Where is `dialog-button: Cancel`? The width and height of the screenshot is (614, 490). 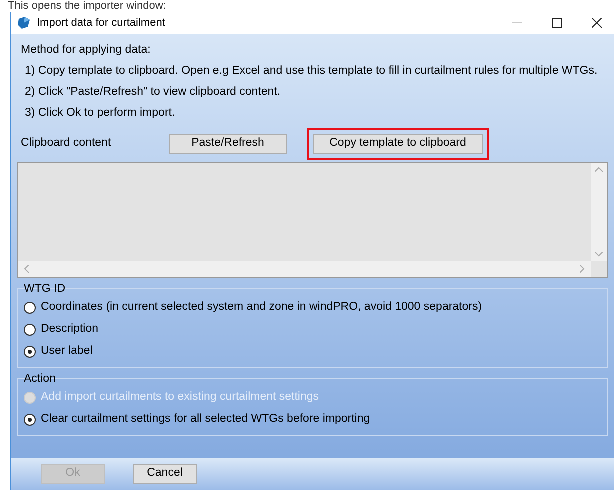
dialog-button: Cancel is located at coordinates (165, 474).